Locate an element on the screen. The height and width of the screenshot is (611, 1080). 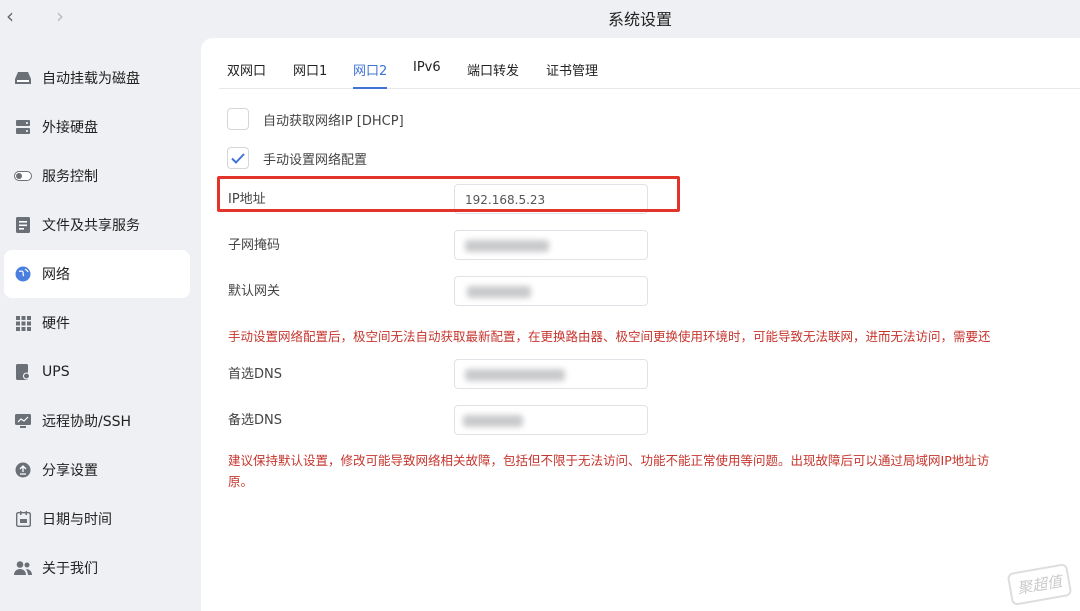
globe-icon is located at coordinates (23, 274).